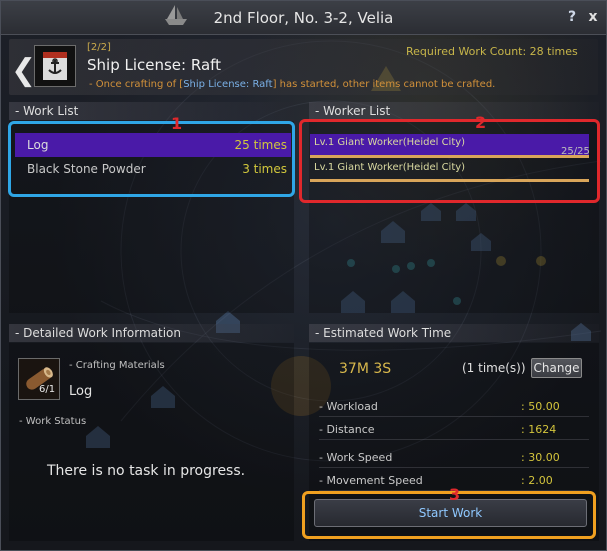  I want to click on work-list-title: - Work List, so click(151, 111).